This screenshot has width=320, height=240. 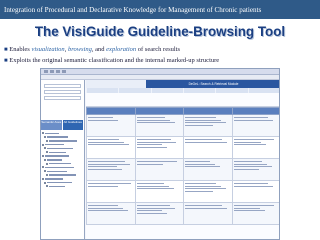 I want to click on slide-title: The VisiGuide Guideline-Browsing Tool, so click(x=160, y=31).